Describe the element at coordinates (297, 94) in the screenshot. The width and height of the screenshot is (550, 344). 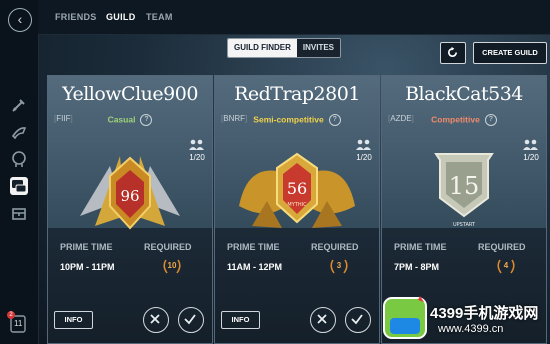
I see `guild-name: RedTrap2801` at that location.